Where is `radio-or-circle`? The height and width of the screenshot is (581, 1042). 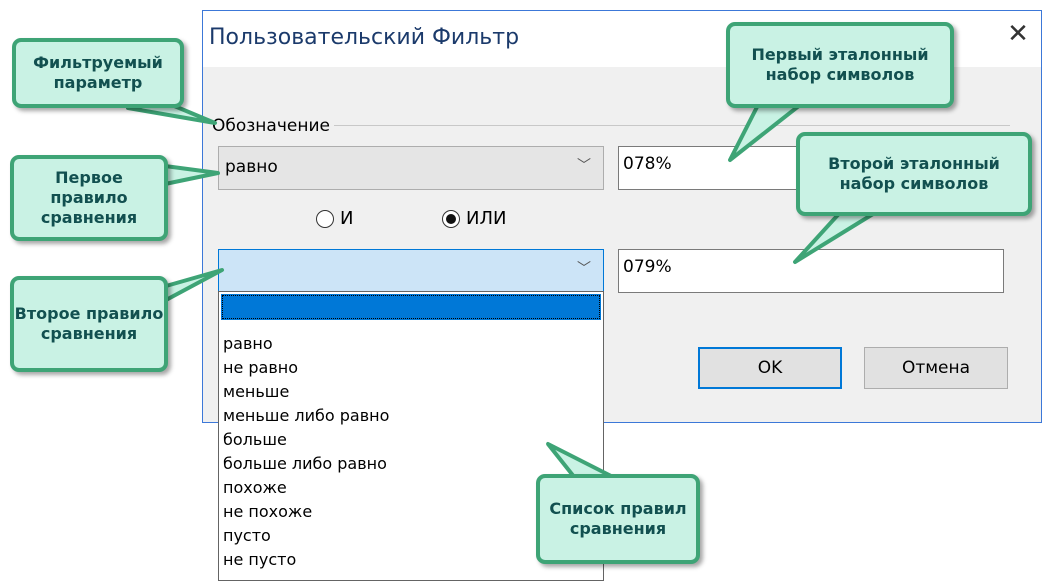
radio-or-circle is located at coordinates (451, 218).